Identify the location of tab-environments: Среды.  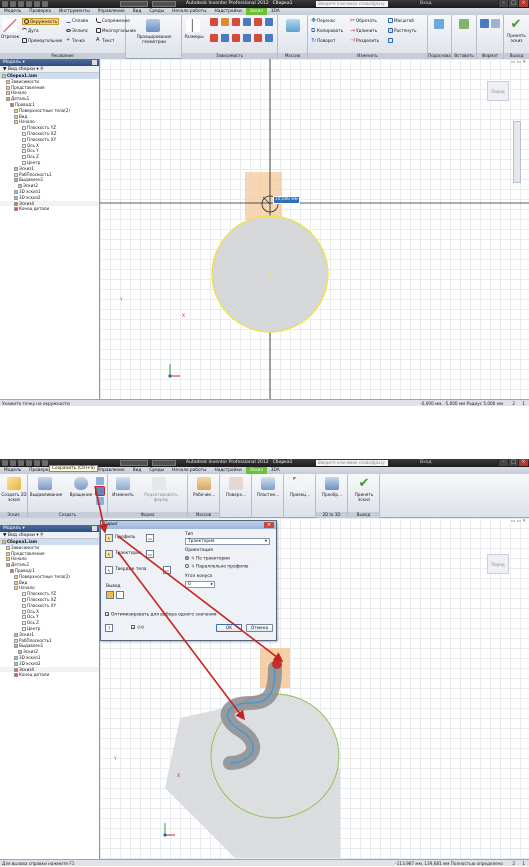
(156, 470).